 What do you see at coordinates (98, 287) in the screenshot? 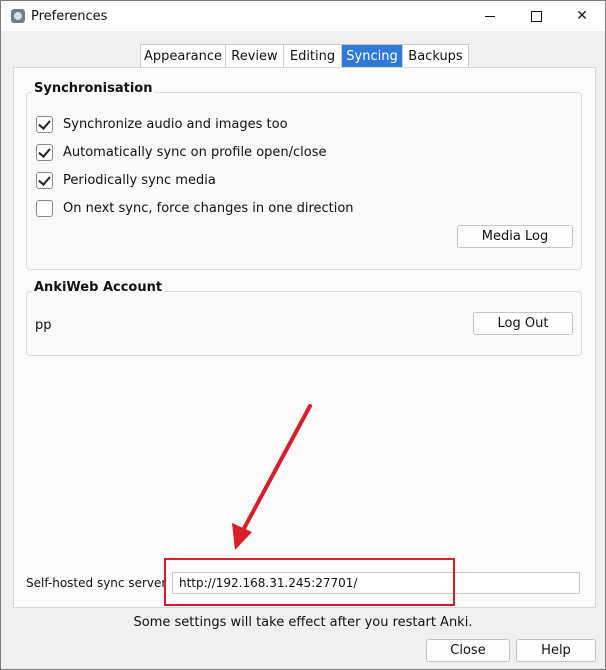
I see `ankiweb-account-title: AnkiWeb Account` at bounding box center [98, 287].